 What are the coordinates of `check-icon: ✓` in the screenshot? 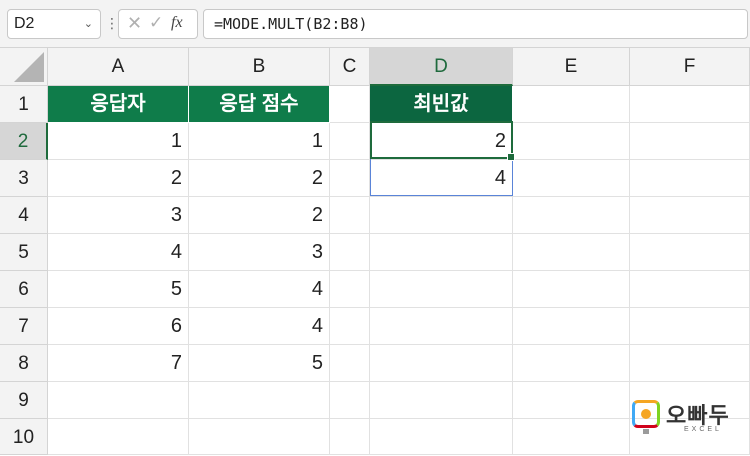 It's located at (156, 23).